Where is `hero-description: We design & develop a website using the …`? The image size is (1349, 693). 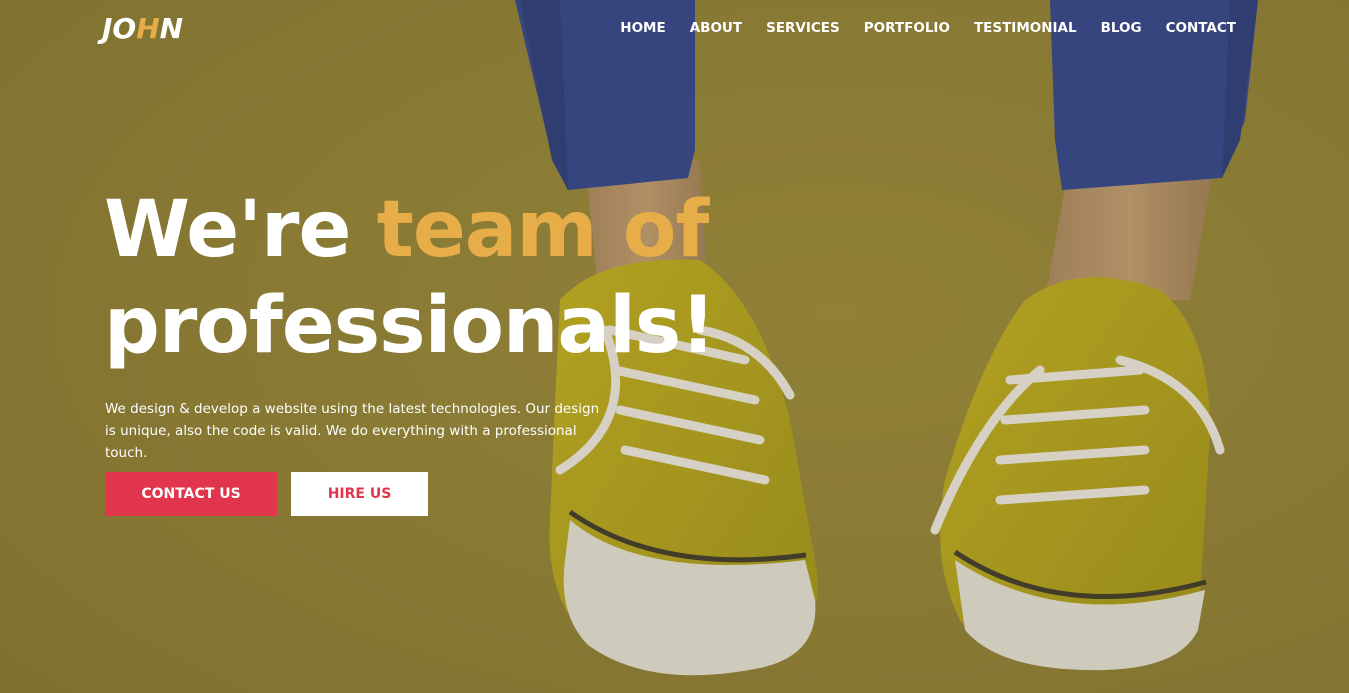
hero-description: We design & develop a website using the … is located at coordinates (352, 431).